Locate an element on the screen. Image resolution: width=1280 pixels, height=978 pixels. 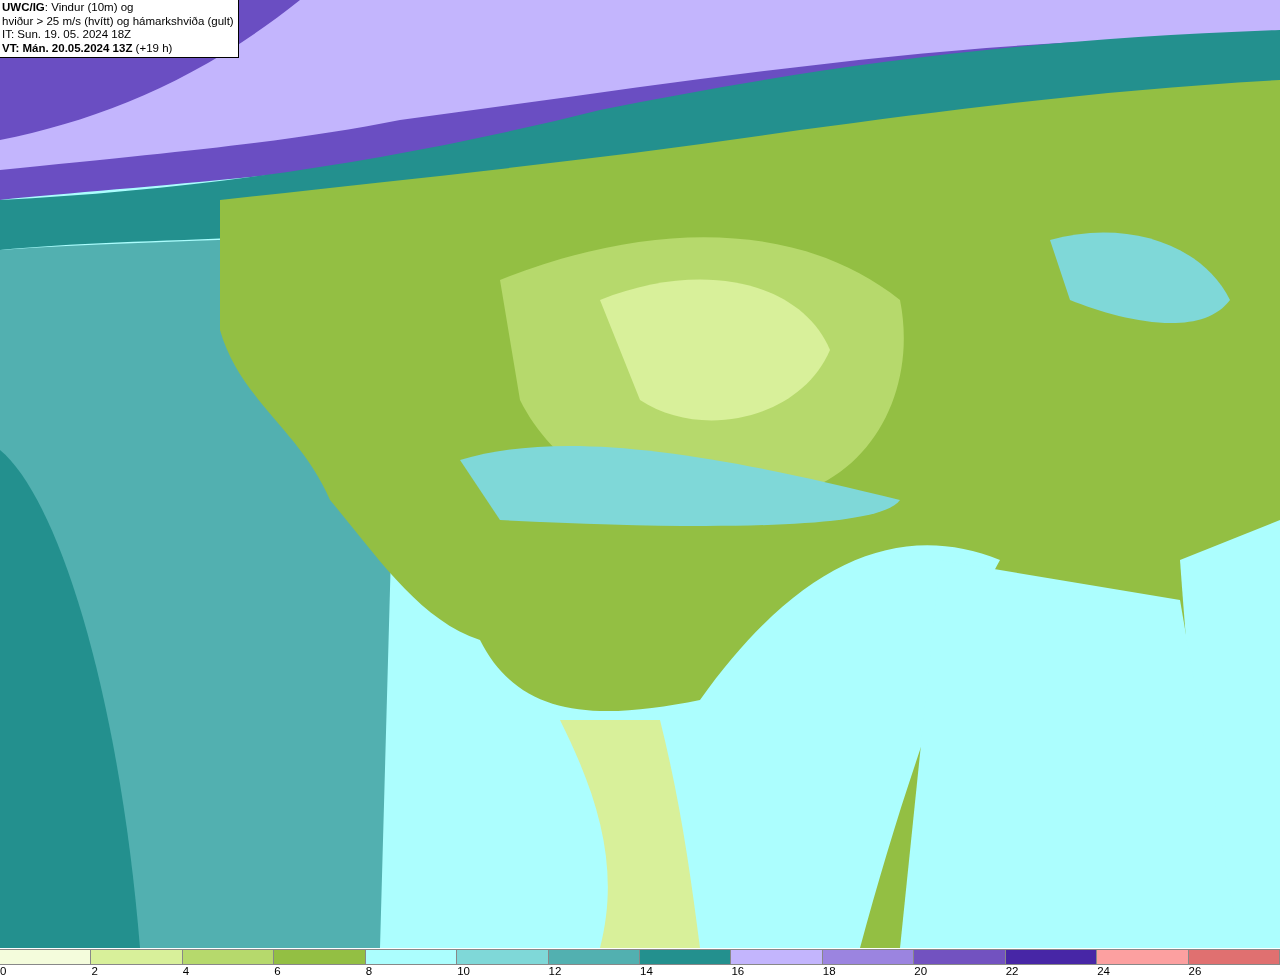
legend-label: 0 is located at coordinates (3, 971).